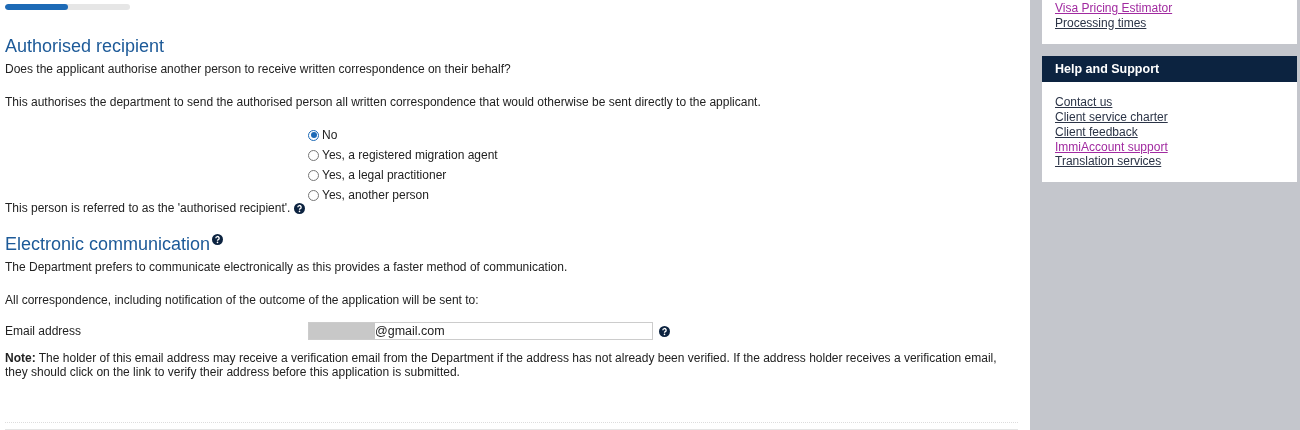  I want to click on footnote-text: This person is referred to as the 'authorised recipient'., so click(148, 208).